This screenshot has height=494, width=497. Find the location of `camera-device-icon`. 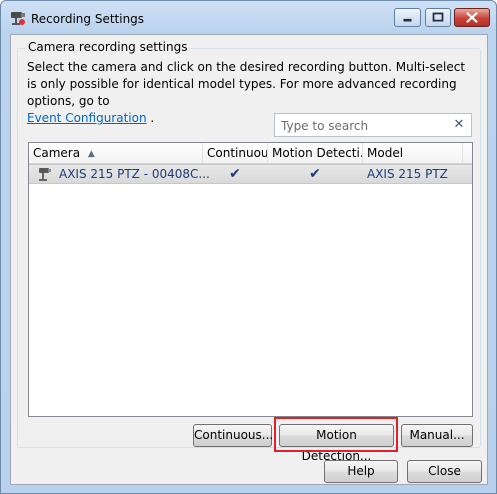

camera-device-icon is located at coordinates (46, 175).